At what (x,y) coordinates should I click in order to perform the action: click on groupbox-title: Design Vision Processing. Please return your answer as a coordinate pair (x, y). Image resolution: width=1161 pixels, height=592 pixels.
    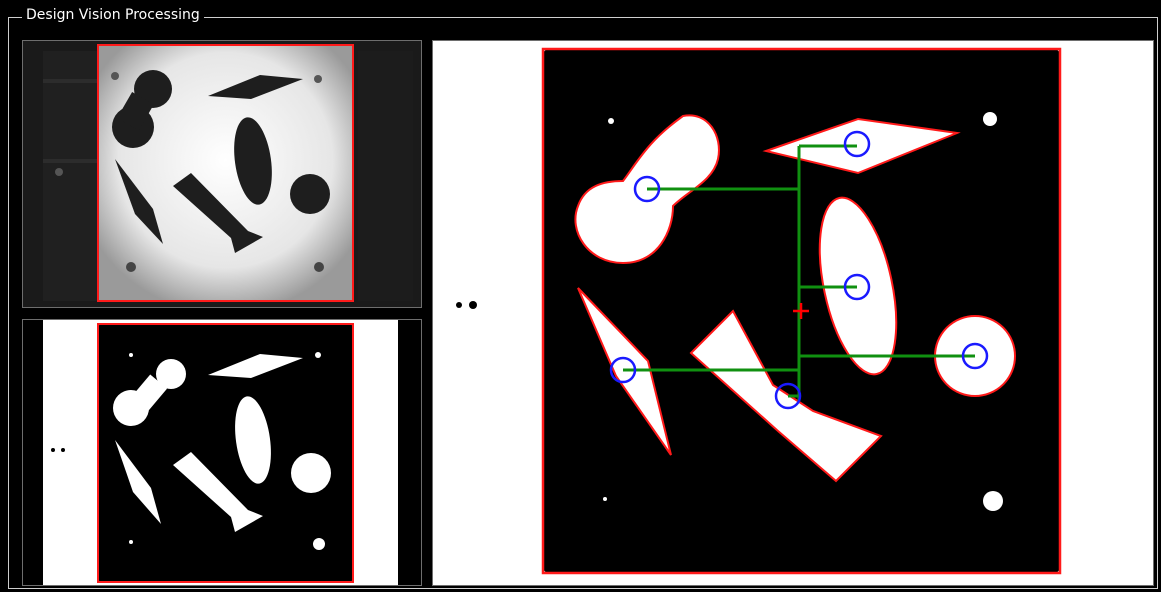
    Looking at the image, I should click on (113, 15).